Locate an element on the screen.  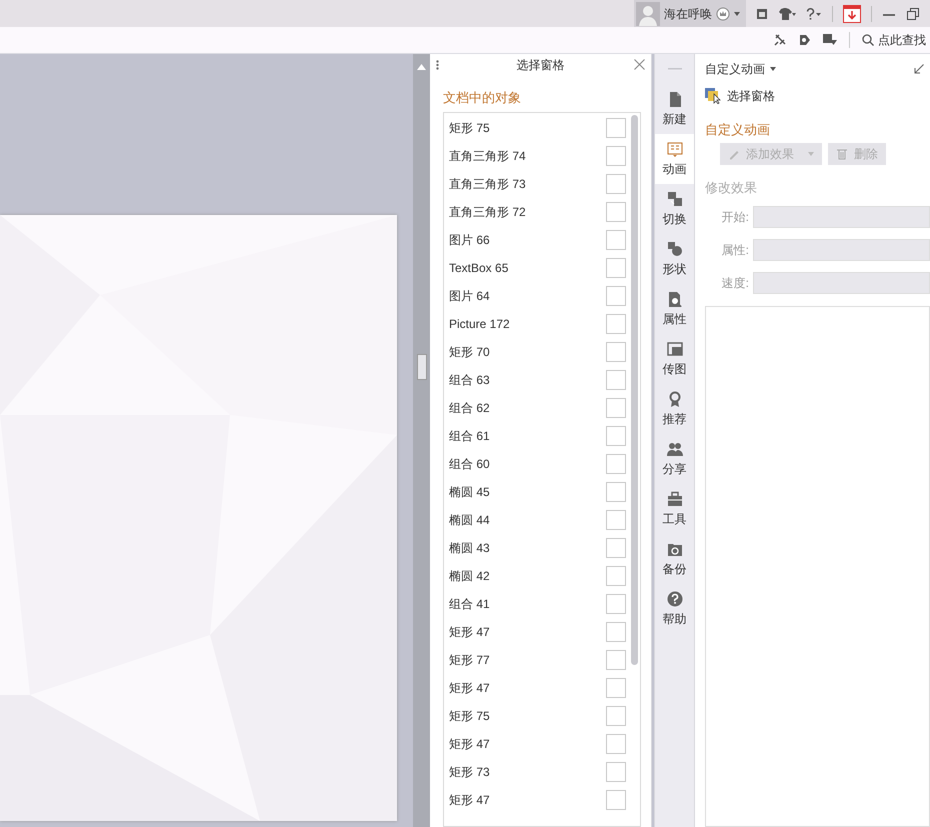
avatar-icon is located at coordinates (648, 14).